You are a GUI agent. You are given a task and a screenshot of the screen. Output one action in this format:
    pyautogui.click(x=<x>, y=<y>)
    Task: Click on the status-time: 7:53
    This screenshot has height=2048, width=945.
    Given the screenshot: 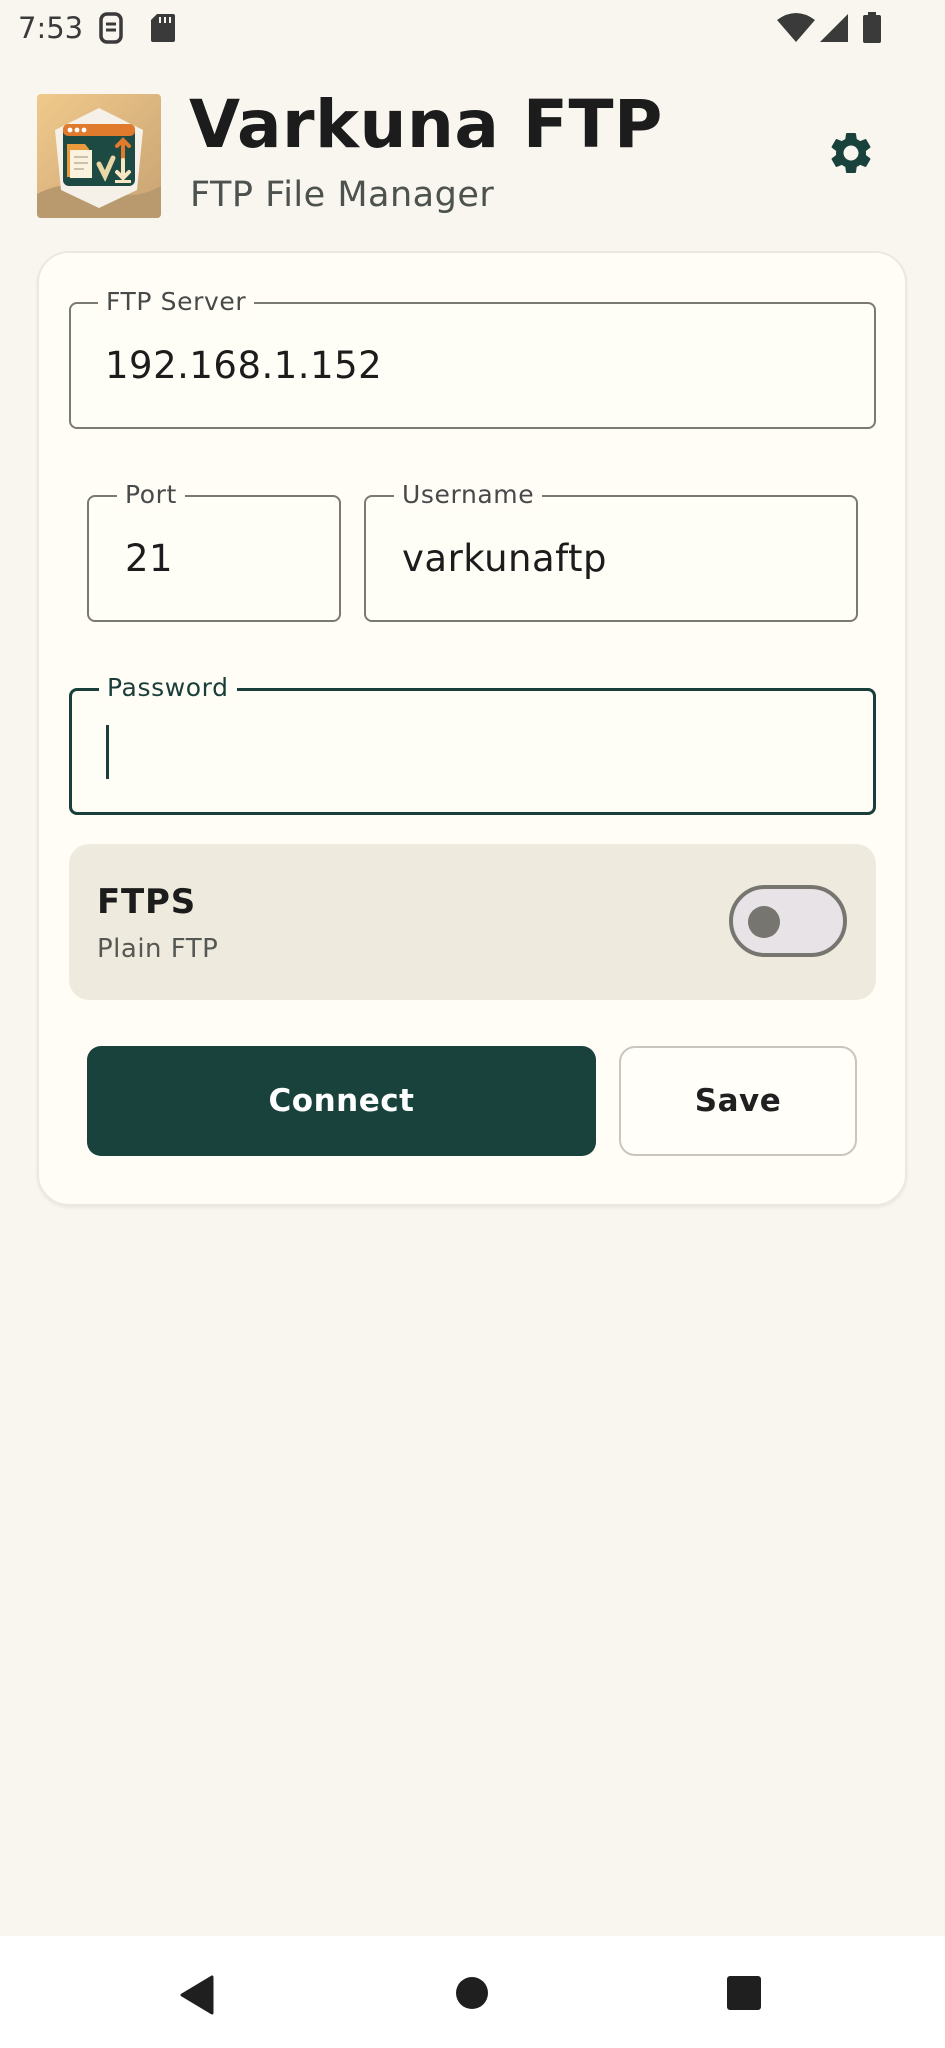 What is the action you would take?
    pyautogui.click(x=51, y=28)
    